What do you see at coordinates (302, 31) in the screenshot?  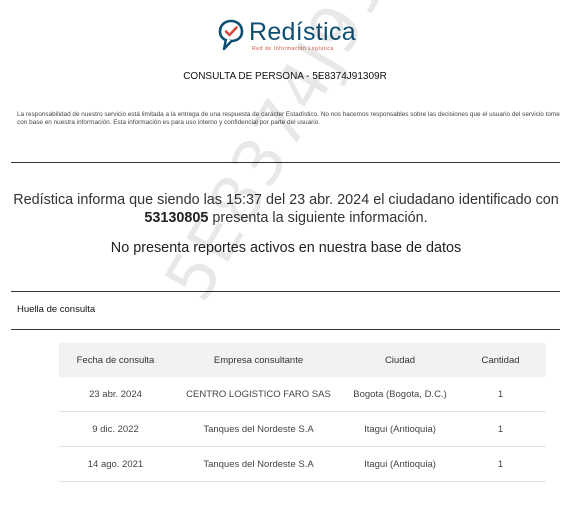 I see `logo-name: Redística` at bounding box center [302, 31].